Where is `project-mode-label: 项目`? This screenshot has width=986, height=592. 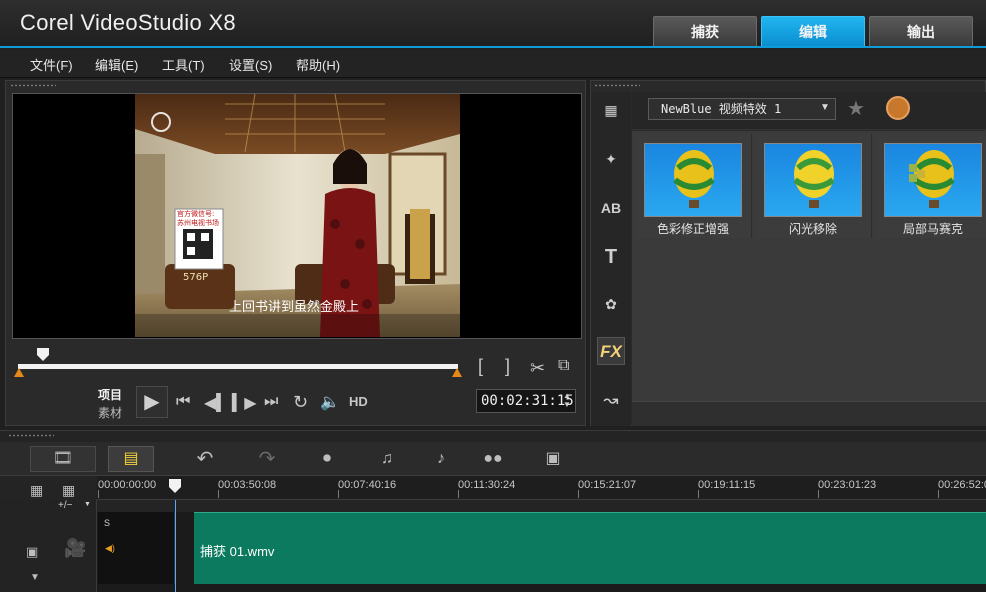
project-mode-label: 项目 is located at coordinates (110, 394).